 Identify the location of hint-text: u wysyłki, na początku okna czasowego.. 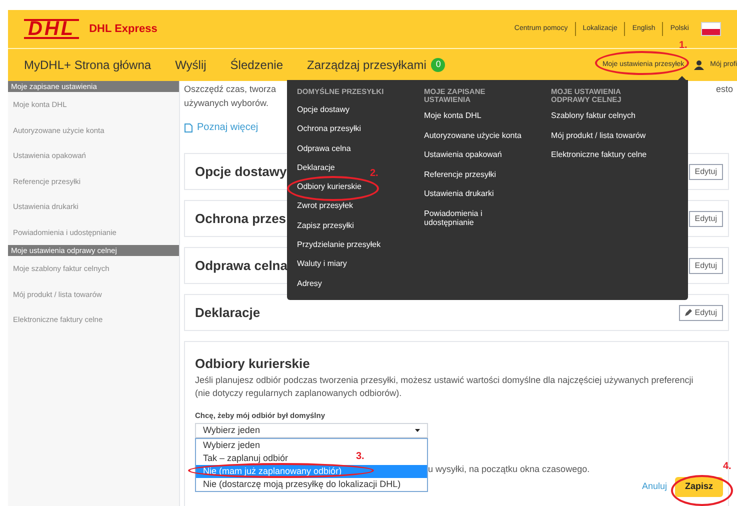
(509, 469).